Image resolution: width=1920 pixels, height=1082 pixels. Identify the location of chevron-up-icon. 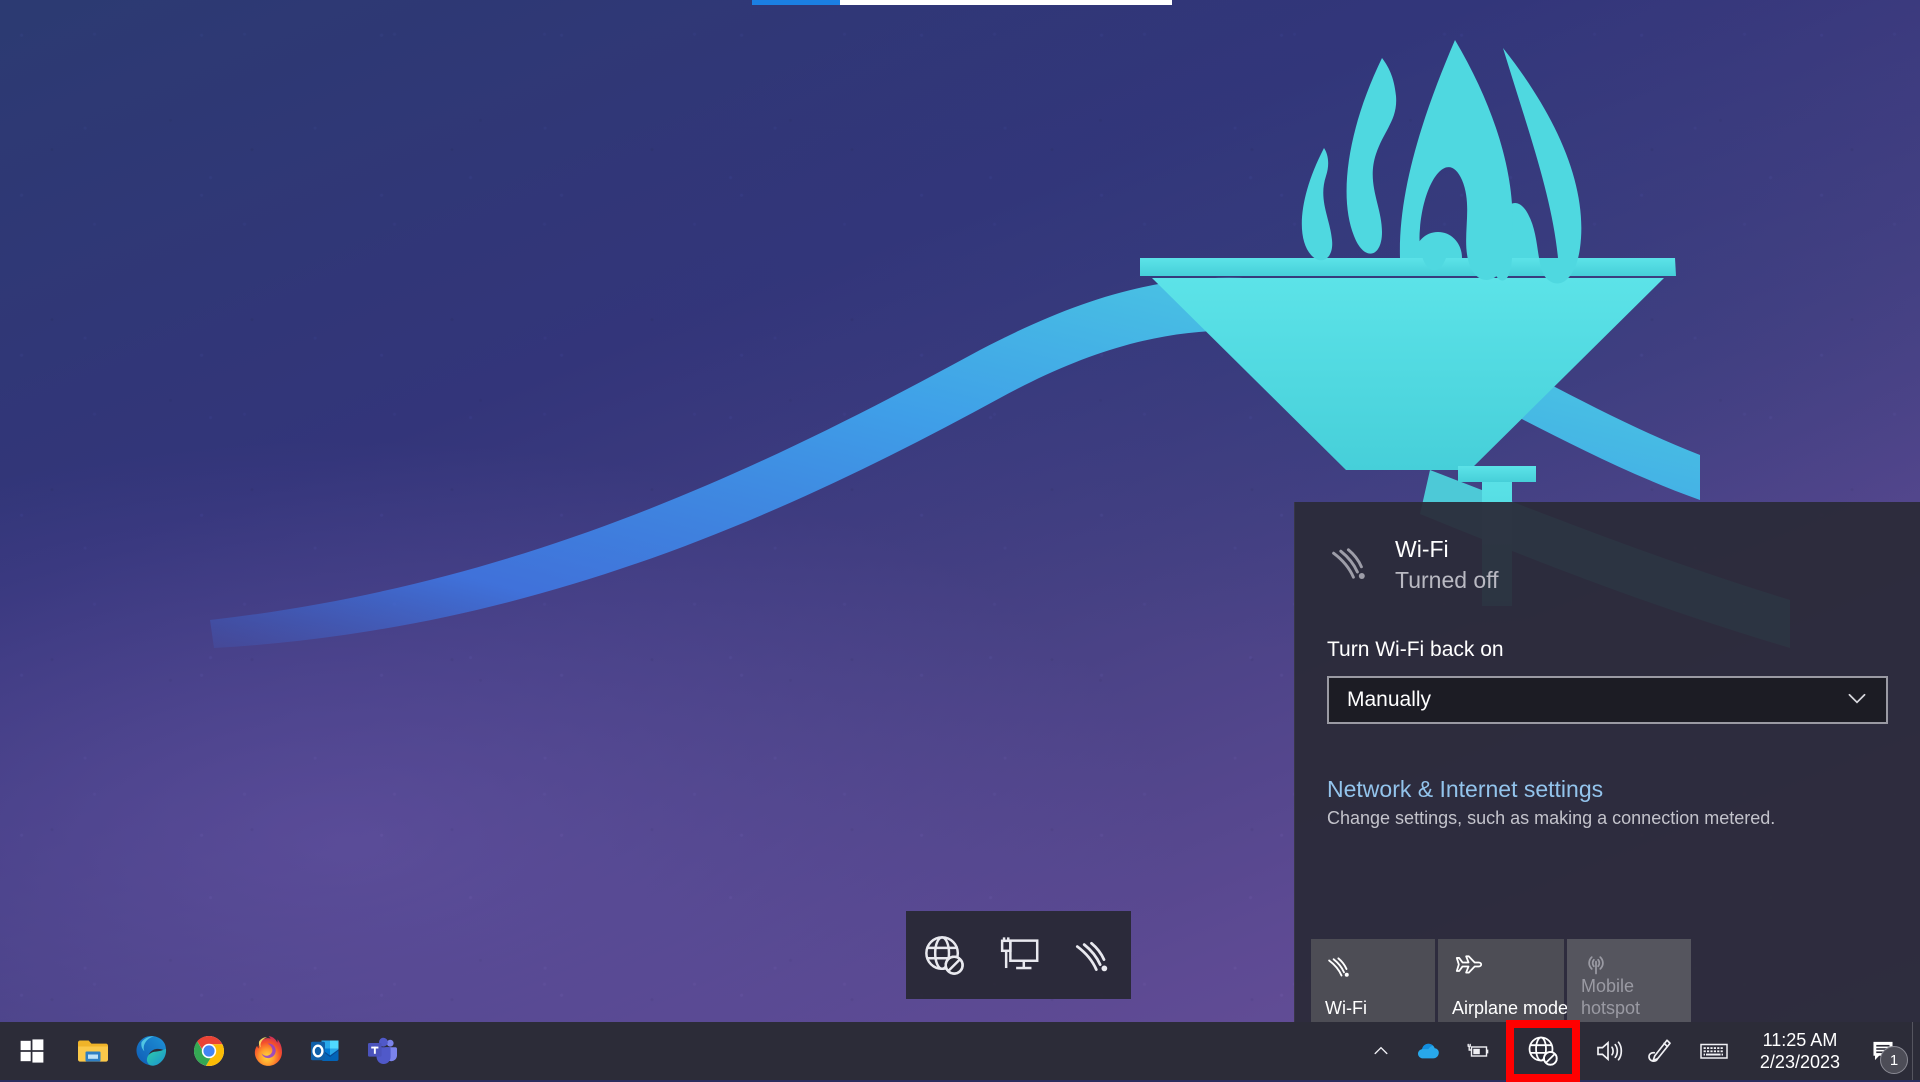
(1381, 1051).